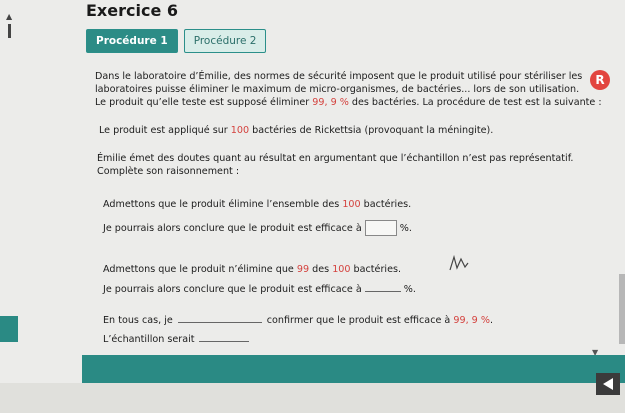 The height and width of the screenshot is (413, 625). Describe the element at coordinates (219, 322) in the screenshot. I see `verb-answer-blank` at that location.